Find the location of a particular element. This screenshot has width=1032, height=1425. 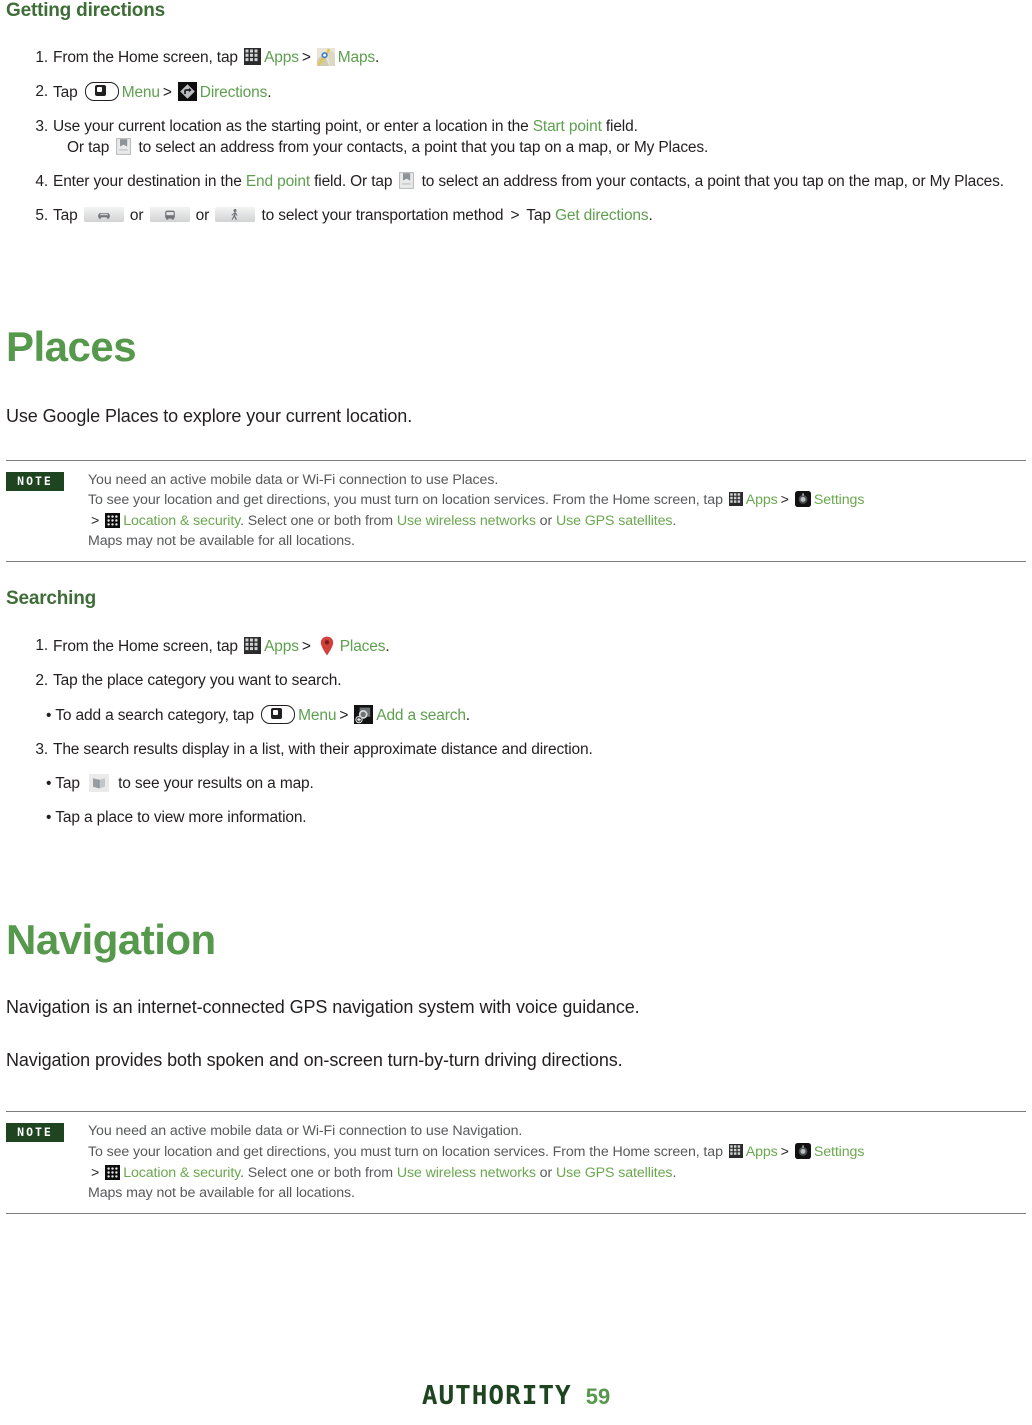

page-title-places: Places is located at coordinates (71, 346).